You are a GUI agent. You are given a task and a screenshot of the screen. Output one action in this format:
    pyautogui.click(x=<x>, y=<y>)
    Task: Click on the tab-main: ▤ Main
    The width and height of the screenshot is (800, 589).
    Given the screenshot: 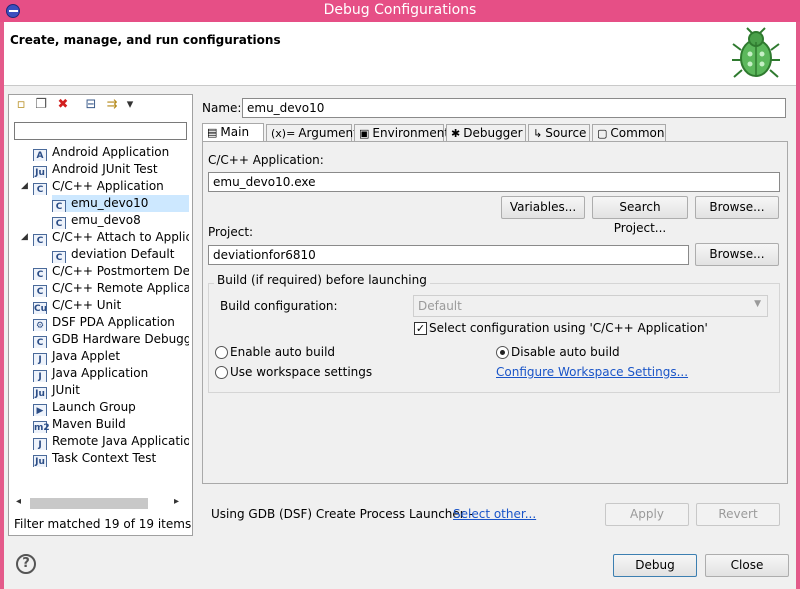 What is the action you would take?
    pyautogui.click(x=233, y=132)
    